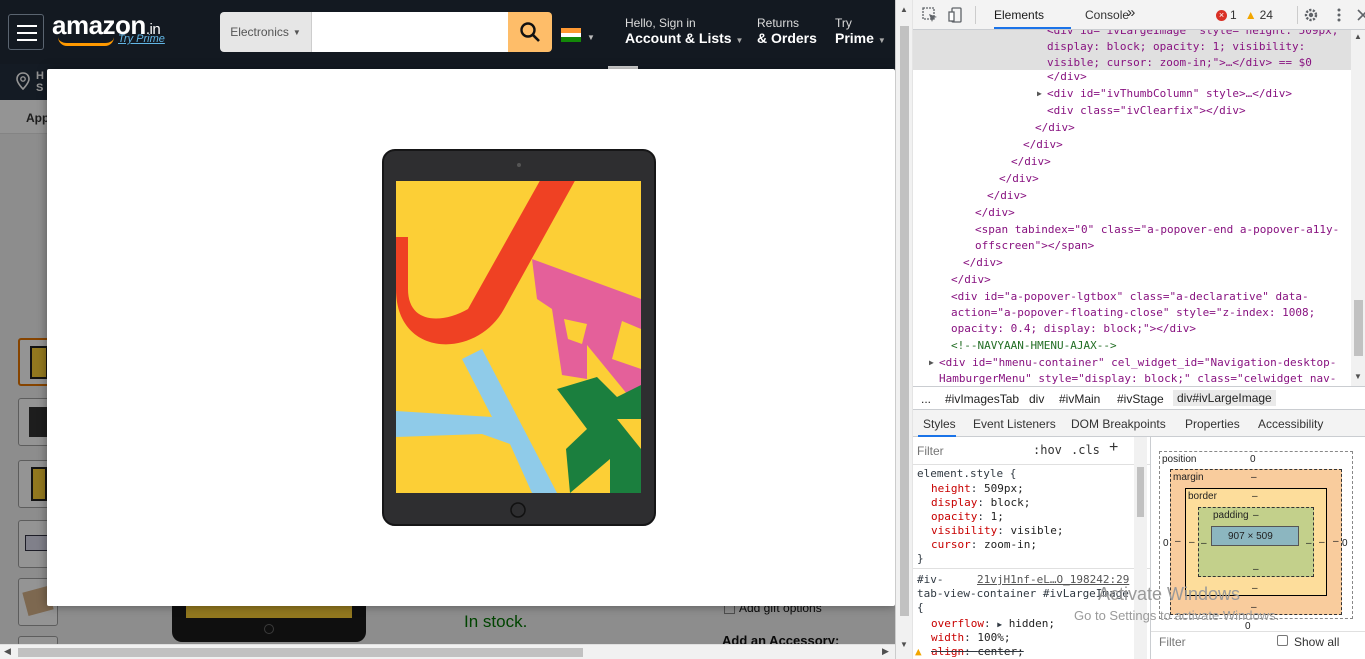 Image resolution: width=1365 pixels, height=659 pixels. I want to click on dom-node-line: opacity: 0.4; display: block;"></div>, so click(1073, 328).